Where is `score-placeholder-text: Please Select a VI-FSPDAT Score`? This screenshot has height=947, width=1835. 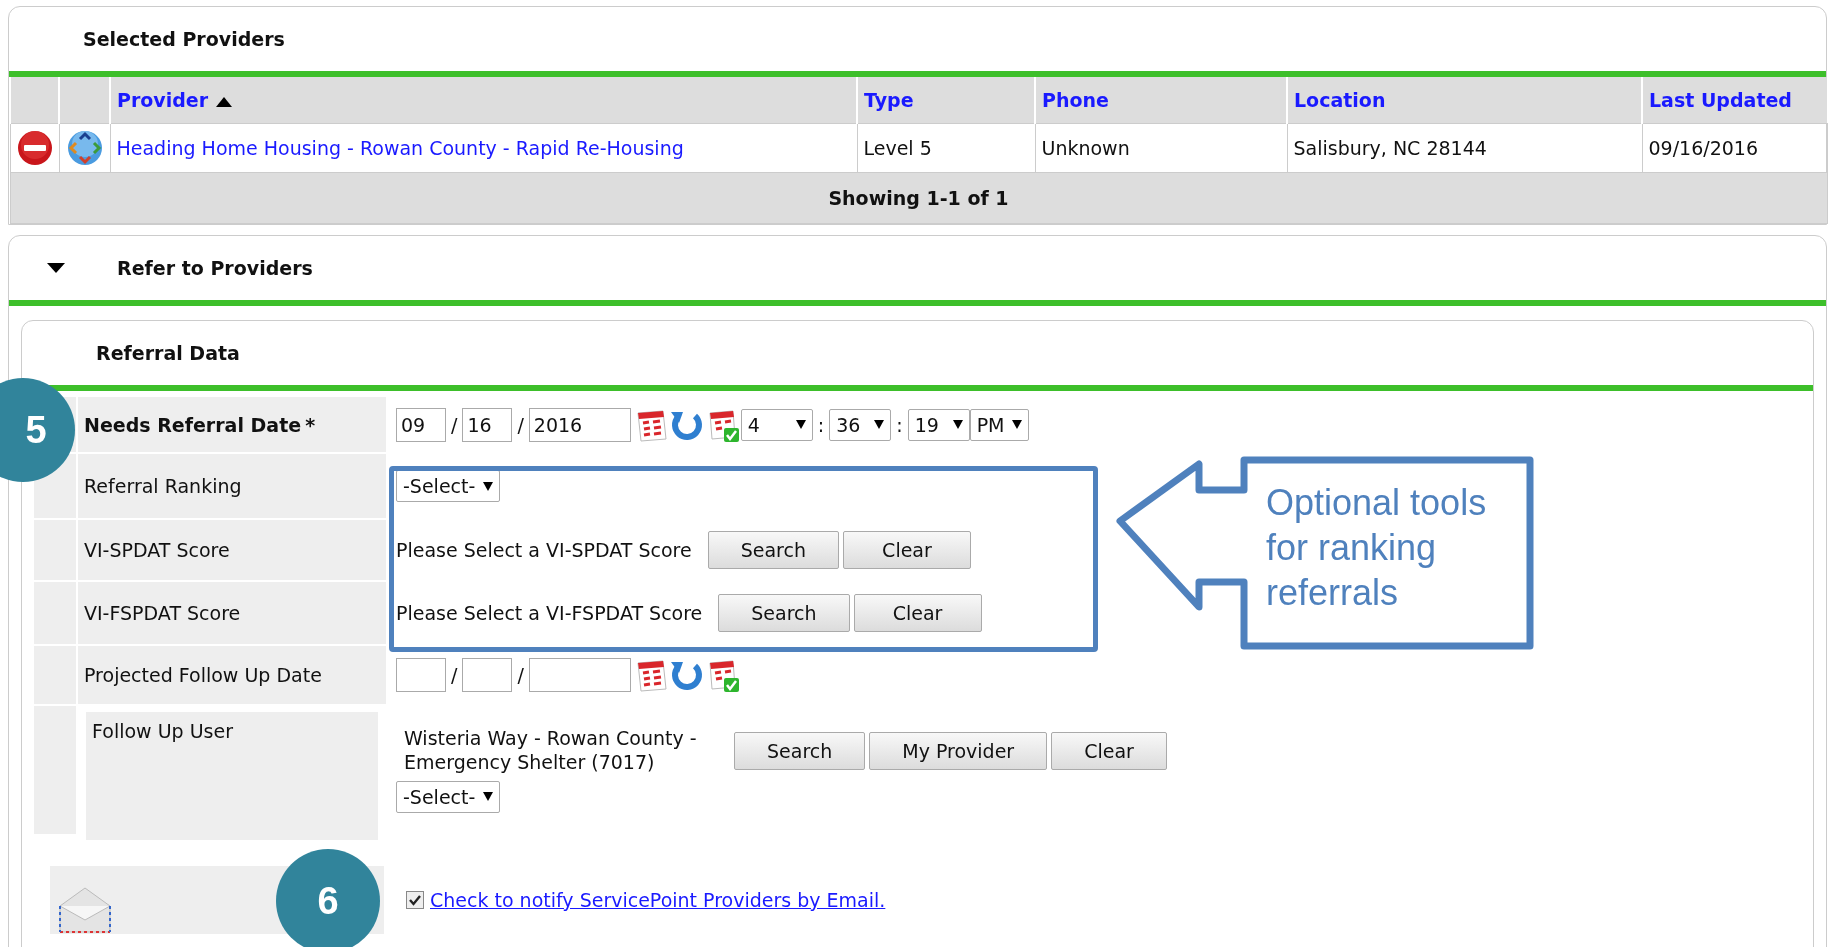 score-placeholder-text: Please Select a VI-FSPDAT Score is located at coordinates (549, 613).